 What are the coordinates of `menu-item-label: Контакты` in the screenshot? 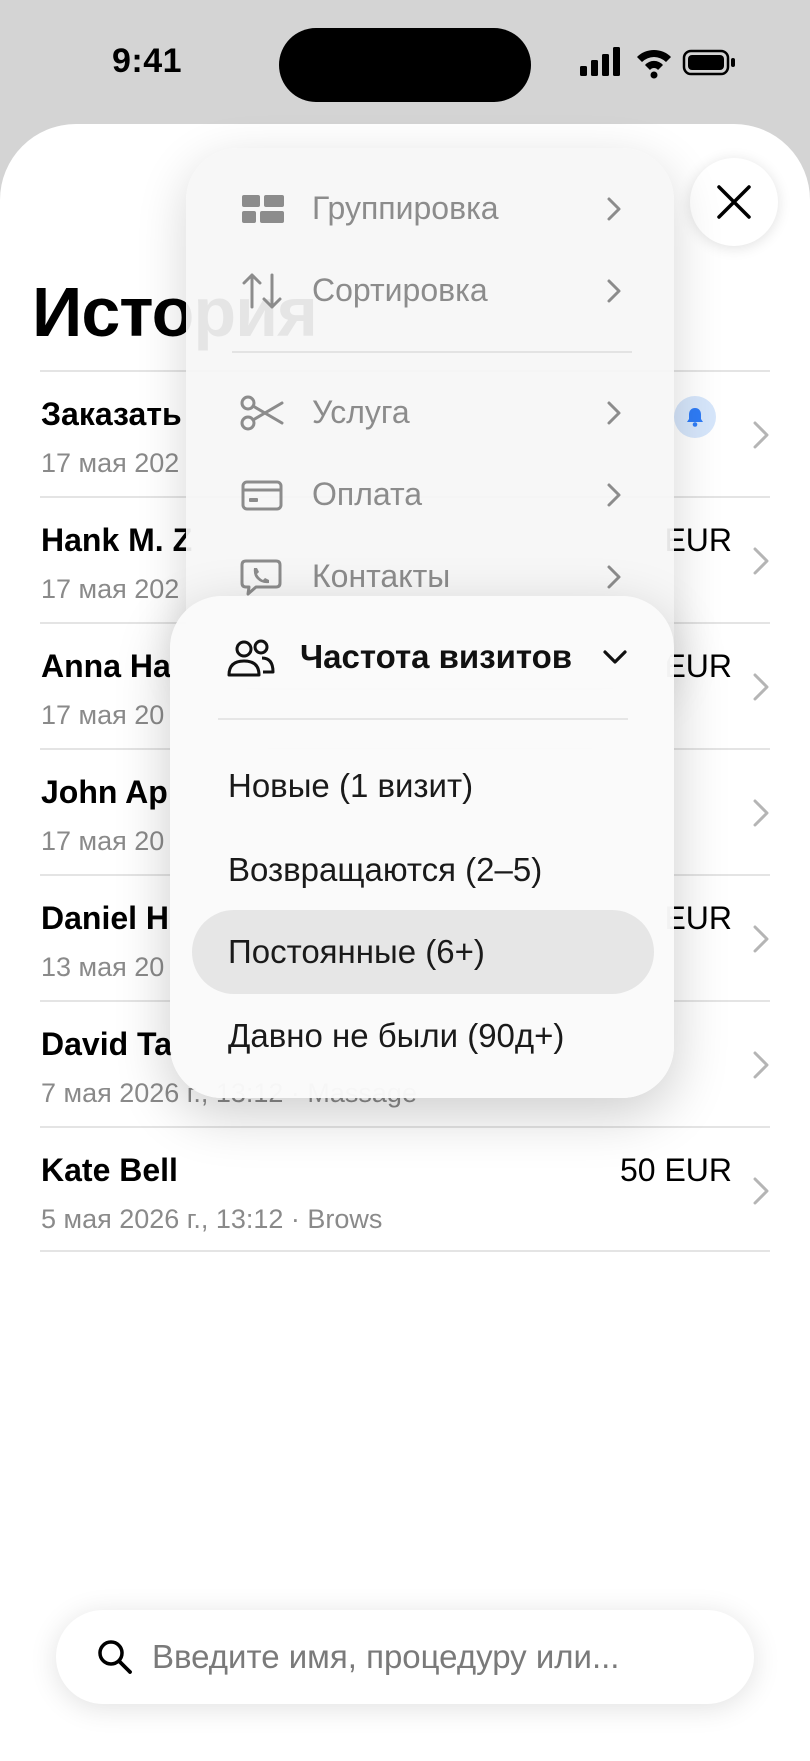 It's located at (381, 576).